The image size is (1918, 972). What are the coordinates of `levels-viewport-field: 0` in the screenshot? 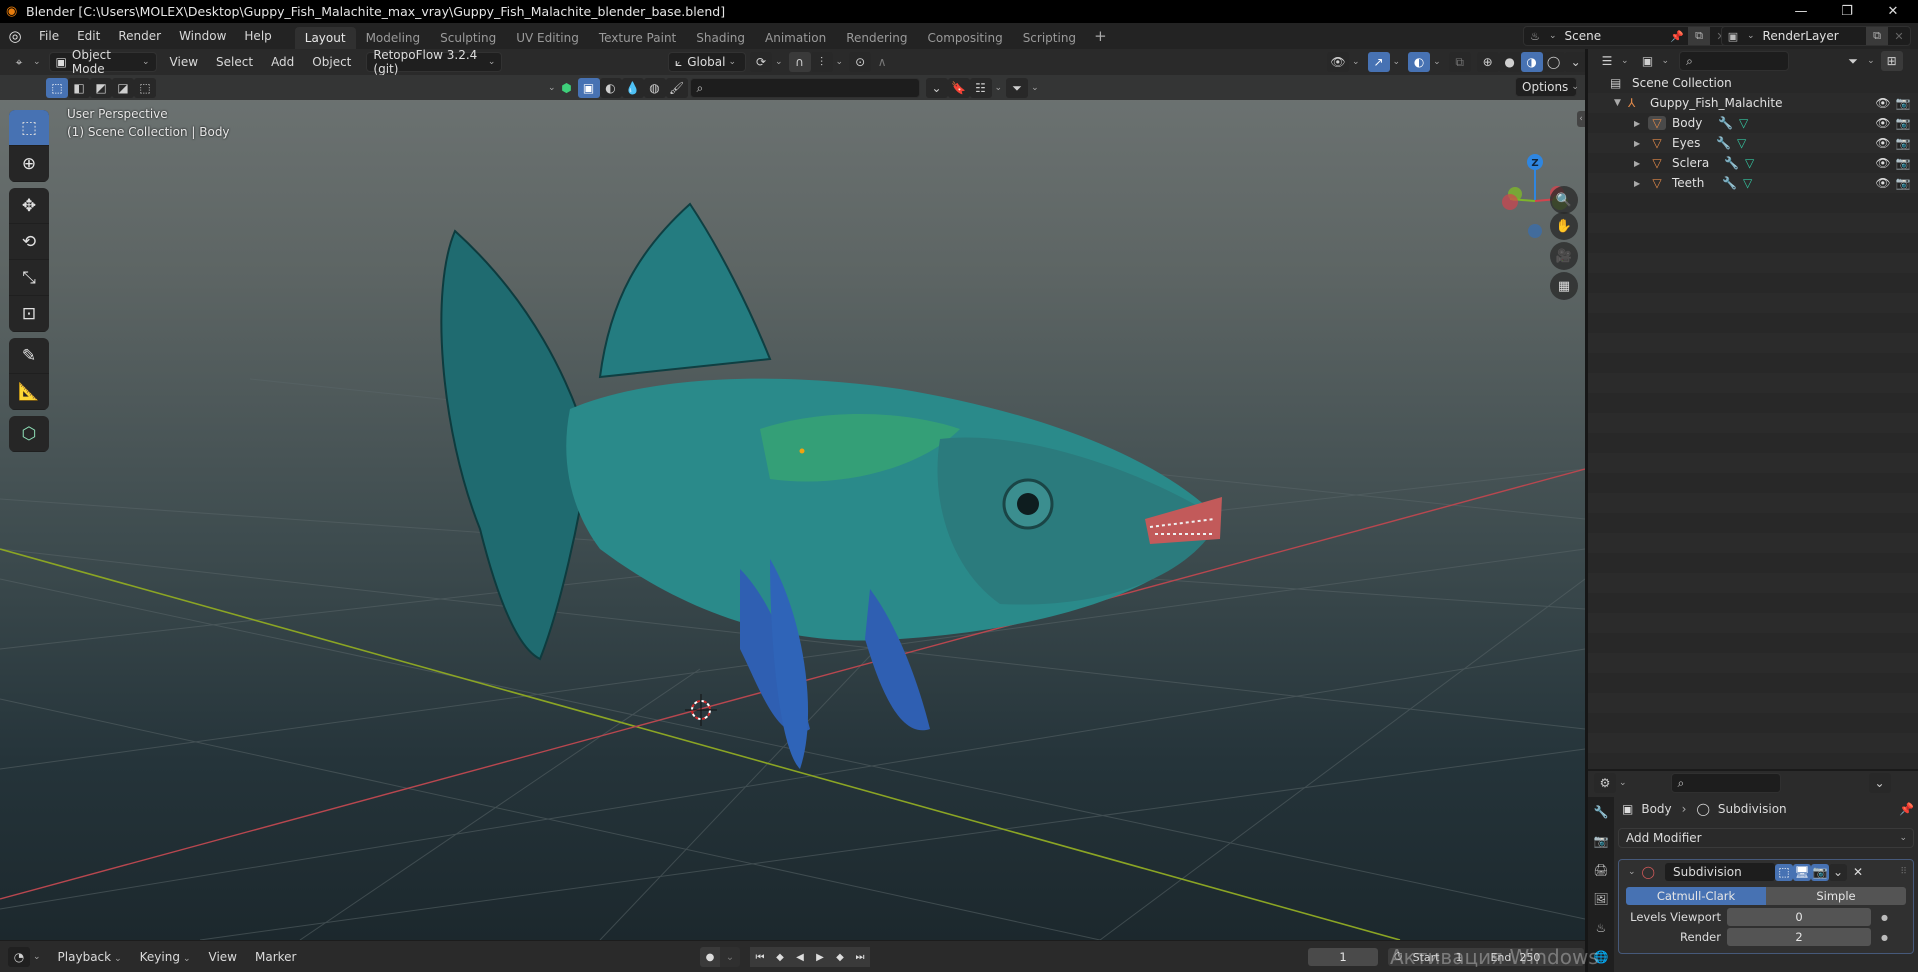 It's located at (1799, 917).